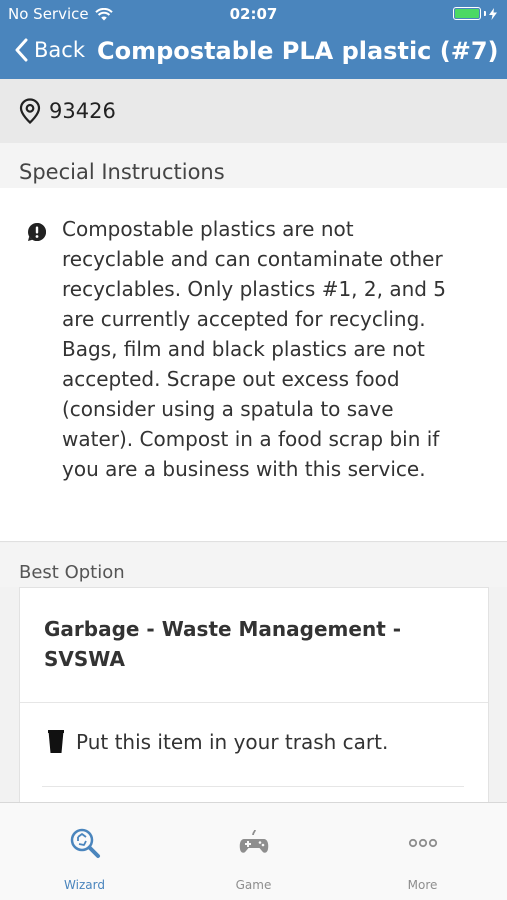 The image size is (507, 900). I want to click on battery-indicator, so click(475, 13).